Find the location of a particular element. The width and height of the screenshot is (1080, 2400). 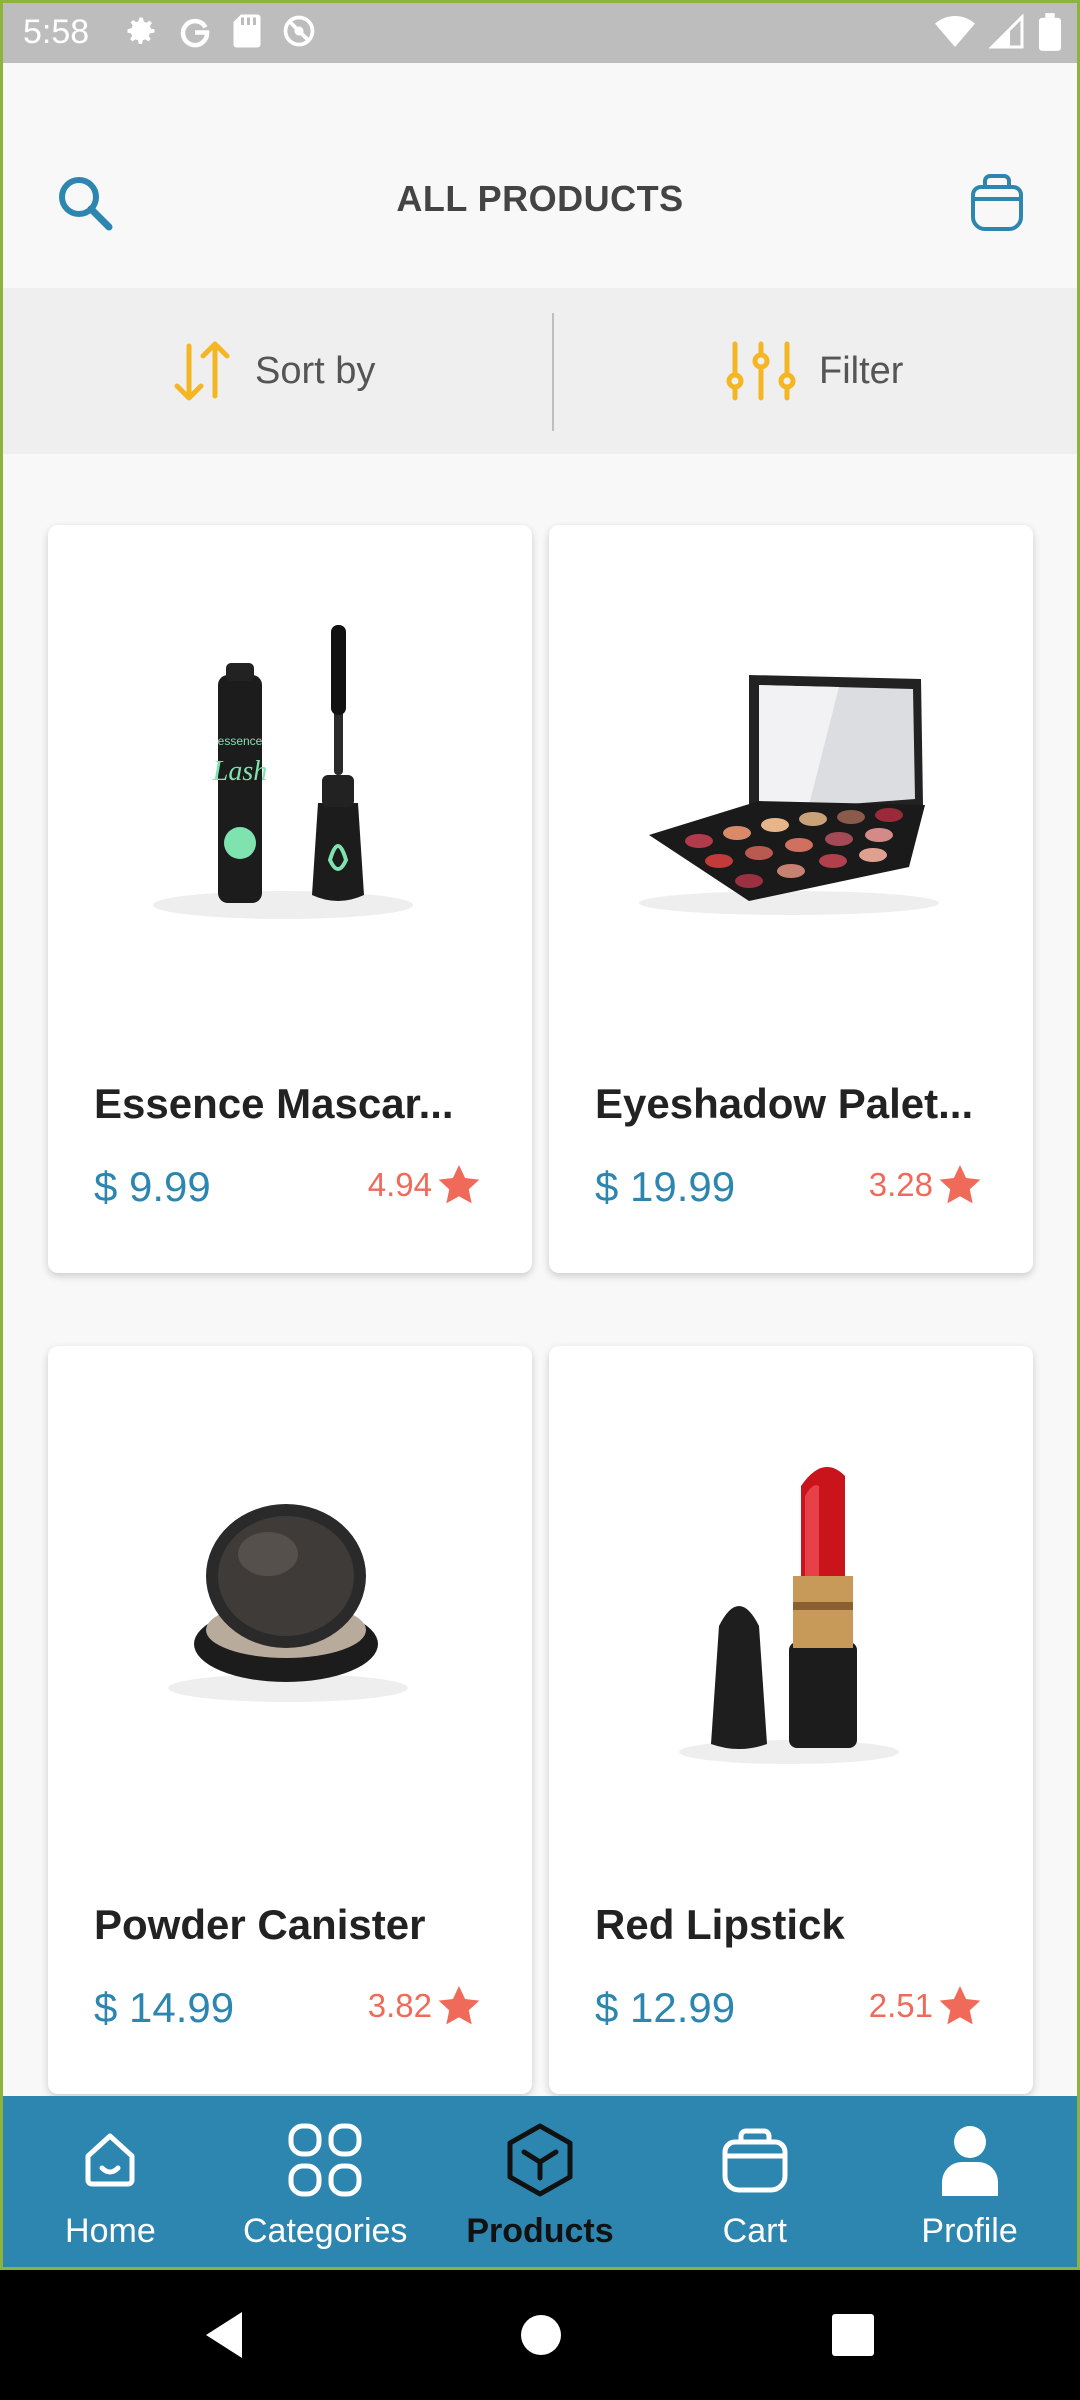

product-rating: 2.51 is located at coordinates (925, 2006).